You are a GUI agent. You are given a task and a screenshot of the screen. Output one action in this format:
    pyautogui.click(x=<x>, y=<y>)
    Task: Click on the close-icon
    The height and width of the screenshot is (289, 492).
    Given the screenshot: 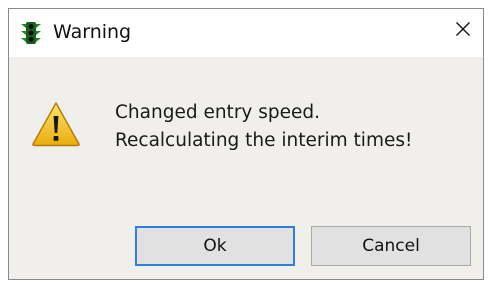 What is the action you would take?
    pyautogui.click(x=463, y=31)
    